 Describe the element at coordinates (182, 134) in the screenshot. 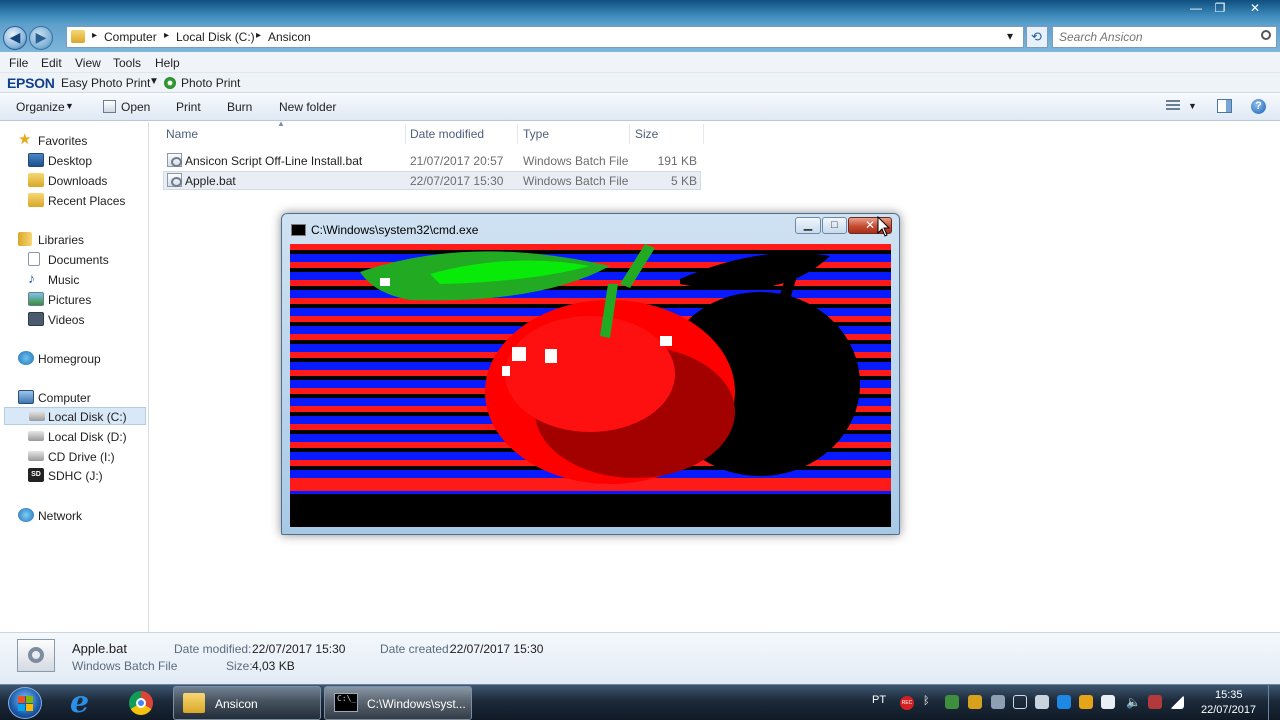

I see `column-header-name: Name` at that location.